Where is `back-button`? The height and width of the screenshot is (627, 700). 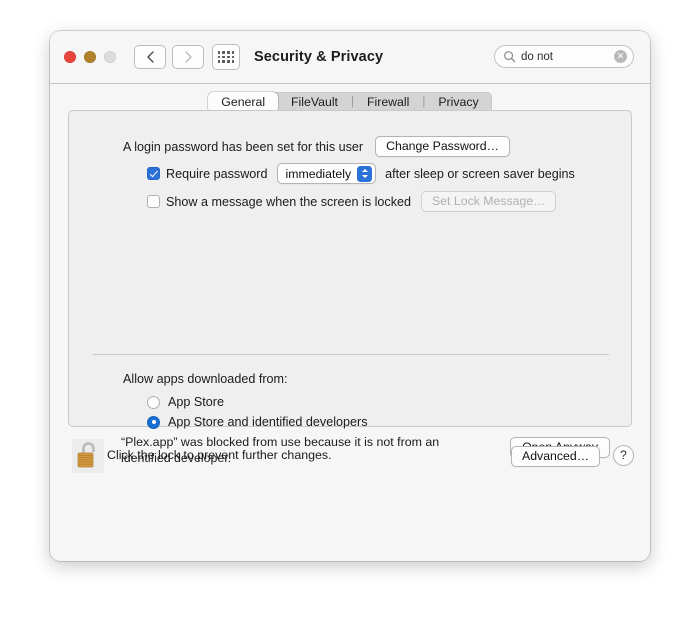
back-button is located at coordinates (150, 57).